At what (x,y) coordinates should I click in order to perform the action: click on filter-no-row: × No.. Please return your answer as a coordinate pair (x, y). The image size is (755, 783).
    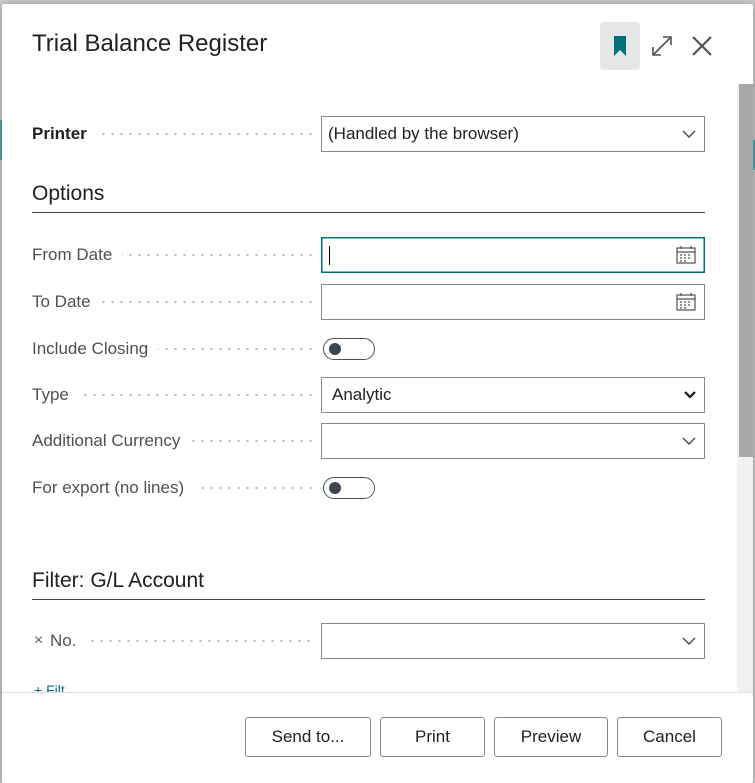
    Looking at the image, I should click on (368, 641).